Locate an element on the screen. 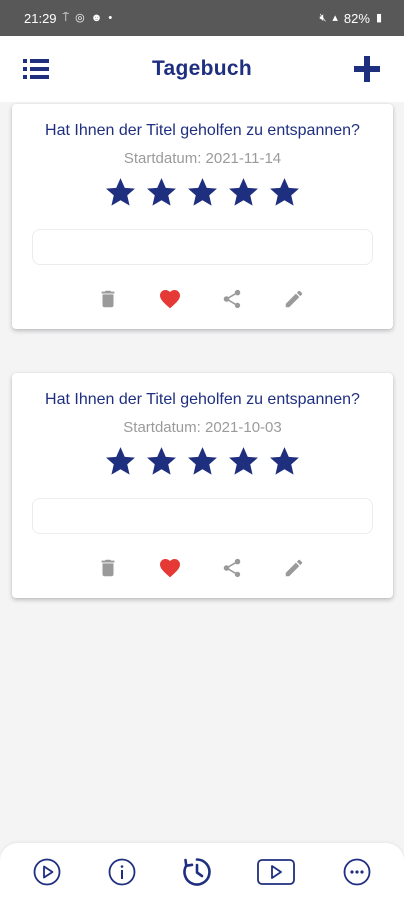 This screenshot has width=404, height=900. add-entry-button is located at coordinates (367, 69).